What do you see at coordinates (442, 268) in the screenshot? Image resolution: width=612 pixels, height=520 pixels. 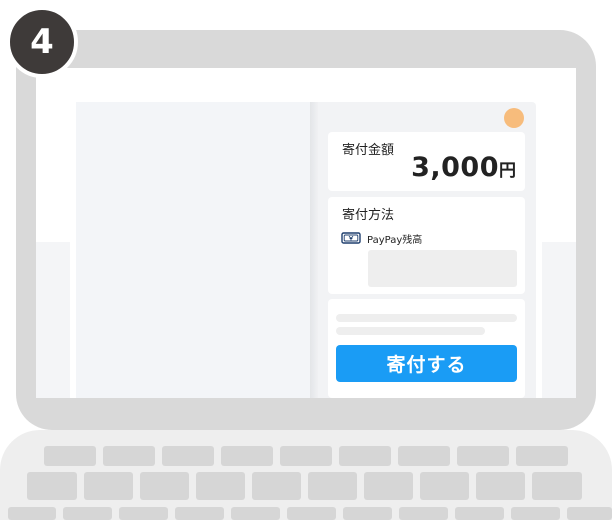 I see `balance-placeholder` at bounding box center [442, 268].